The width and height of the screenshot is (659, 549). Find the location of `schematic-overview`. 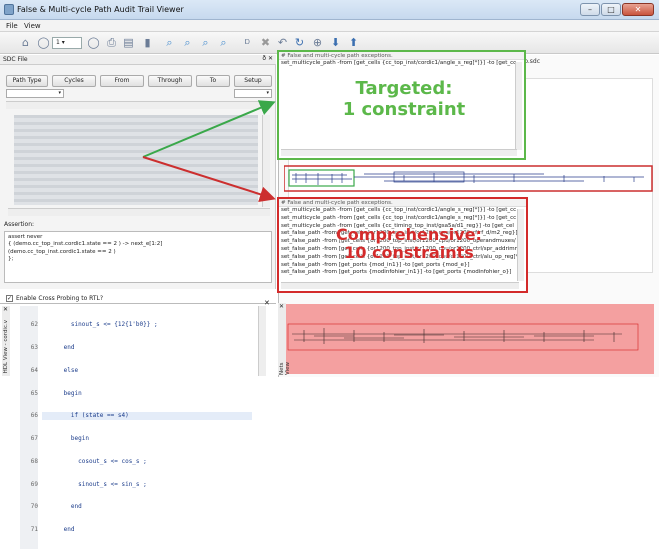

schematic-overview is located at coordinates (469, 179).